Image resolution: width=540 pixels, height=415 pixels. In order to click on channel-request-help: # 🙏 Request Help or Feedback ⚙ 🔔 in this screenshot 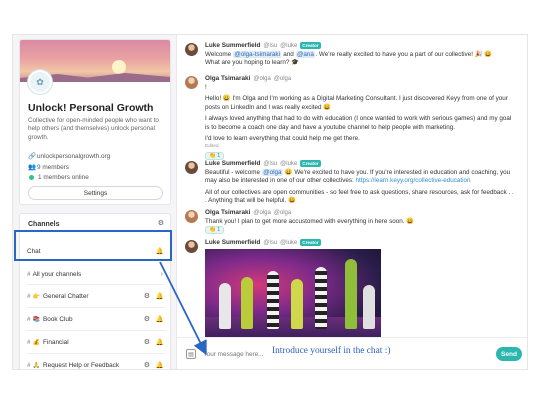, I will do `click(95, 363)`.